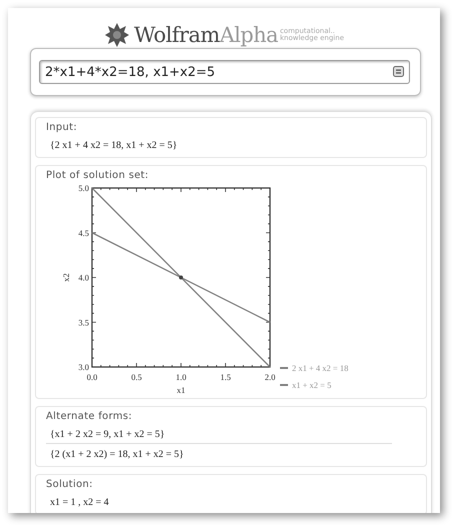 This screenshot has height=525, width=452. Describe the element at coordinates (312, 385) in the screenshot. I see `legend-label: x1 + x2 = 5` at that location.